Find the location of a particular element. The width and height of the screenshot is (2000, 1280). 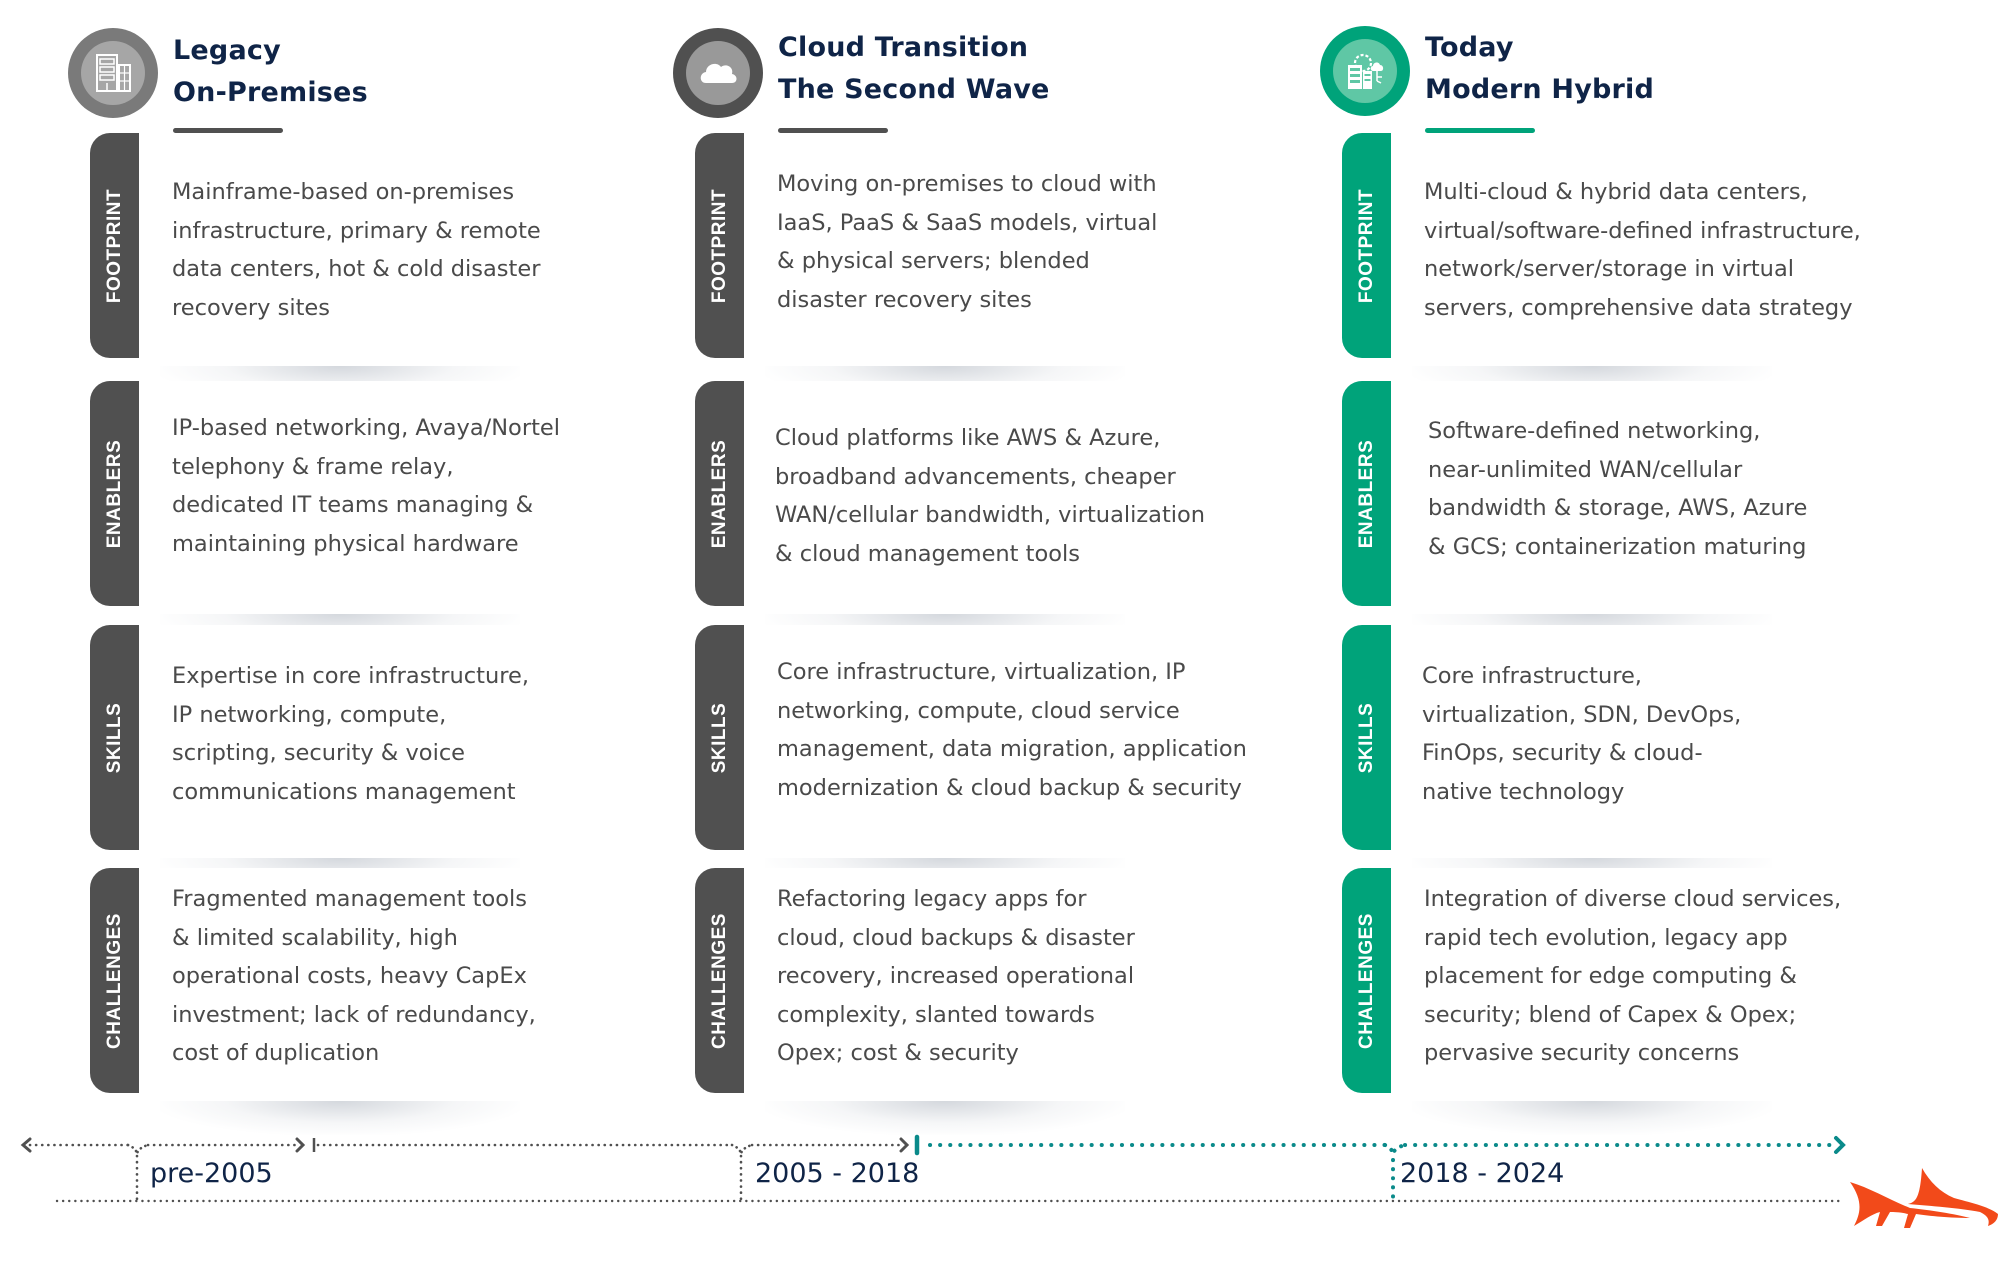

timeline-teal-segment is located at coordinates (1380, 1168).